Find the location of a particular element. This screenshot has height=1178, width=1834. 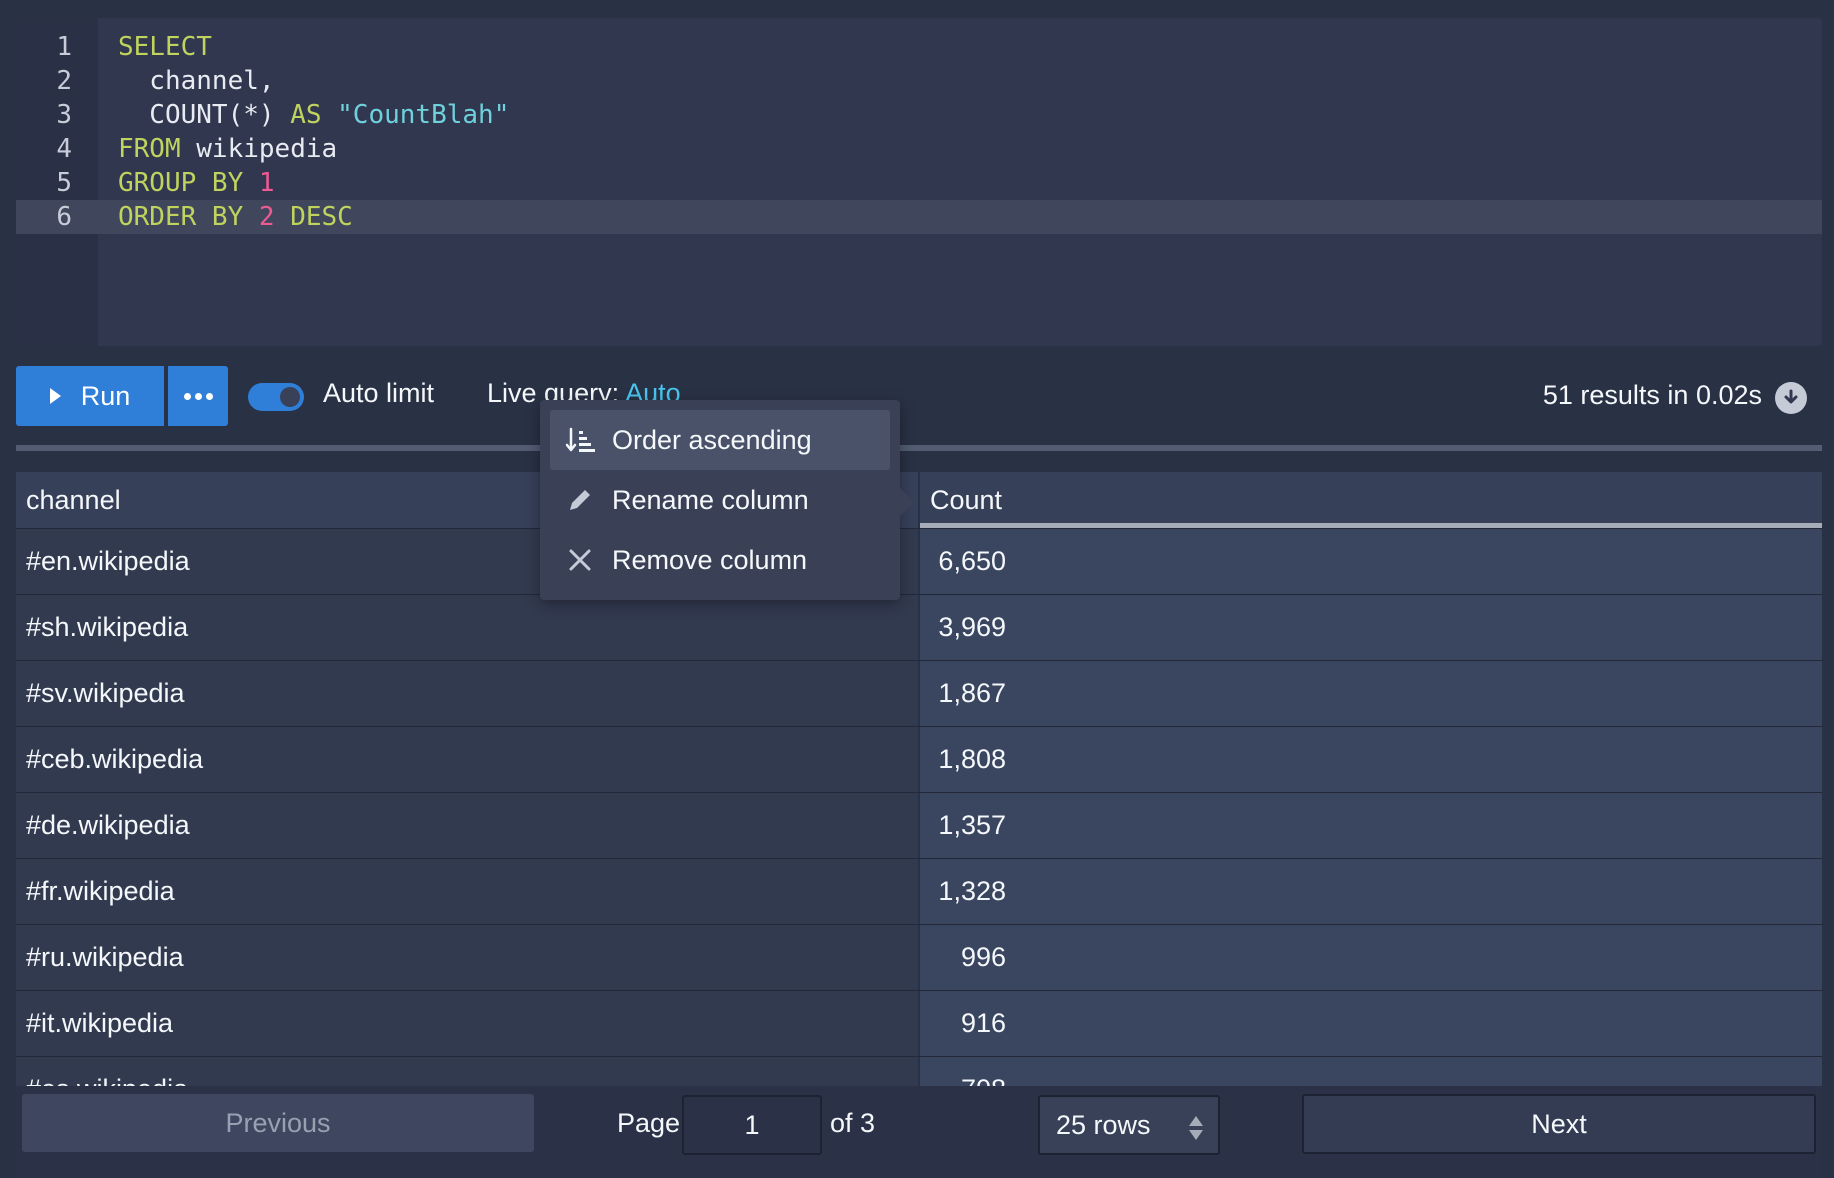

table-row: #fr.wikipedia 1,328 is located at coordinates (919, 891).